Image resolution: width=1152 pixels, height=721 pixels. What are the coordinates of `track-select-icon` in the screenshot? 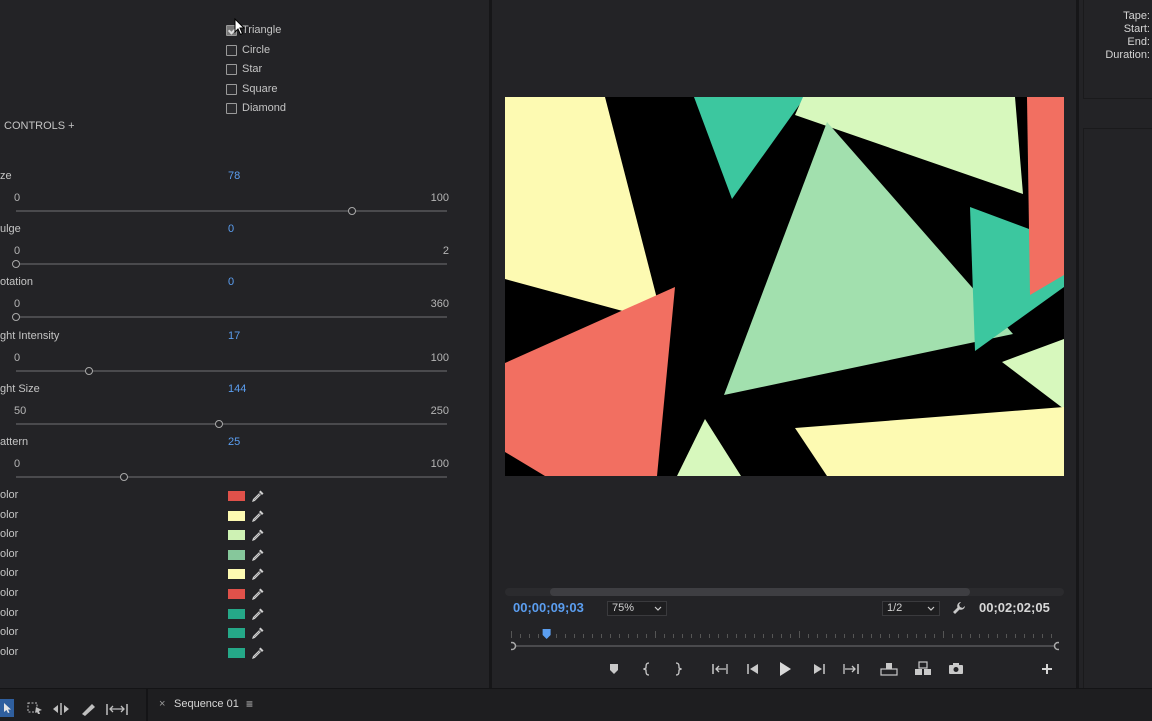 It's located at (35, 709).